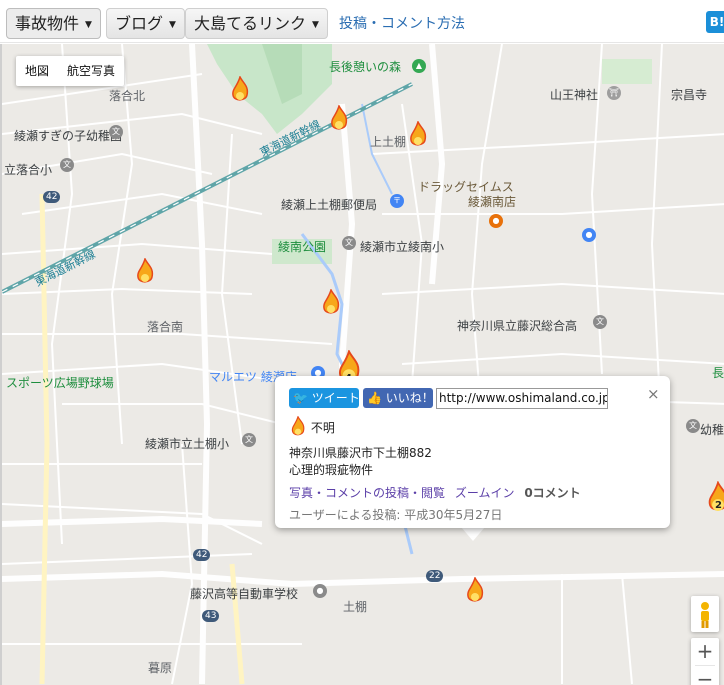 This screenshot has width=724, height=685. Describe the element at coordinates (60, 383) in the screenshot. I see `map-label-park: スポーツ広場野球場` at that location.